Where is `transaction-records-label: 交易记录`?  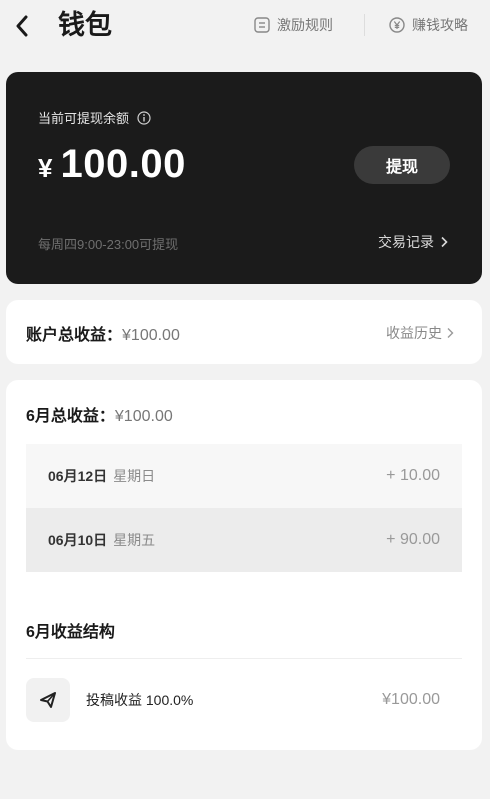
transaction-records-label: 交易记录 is located at coordinates (406, 242).